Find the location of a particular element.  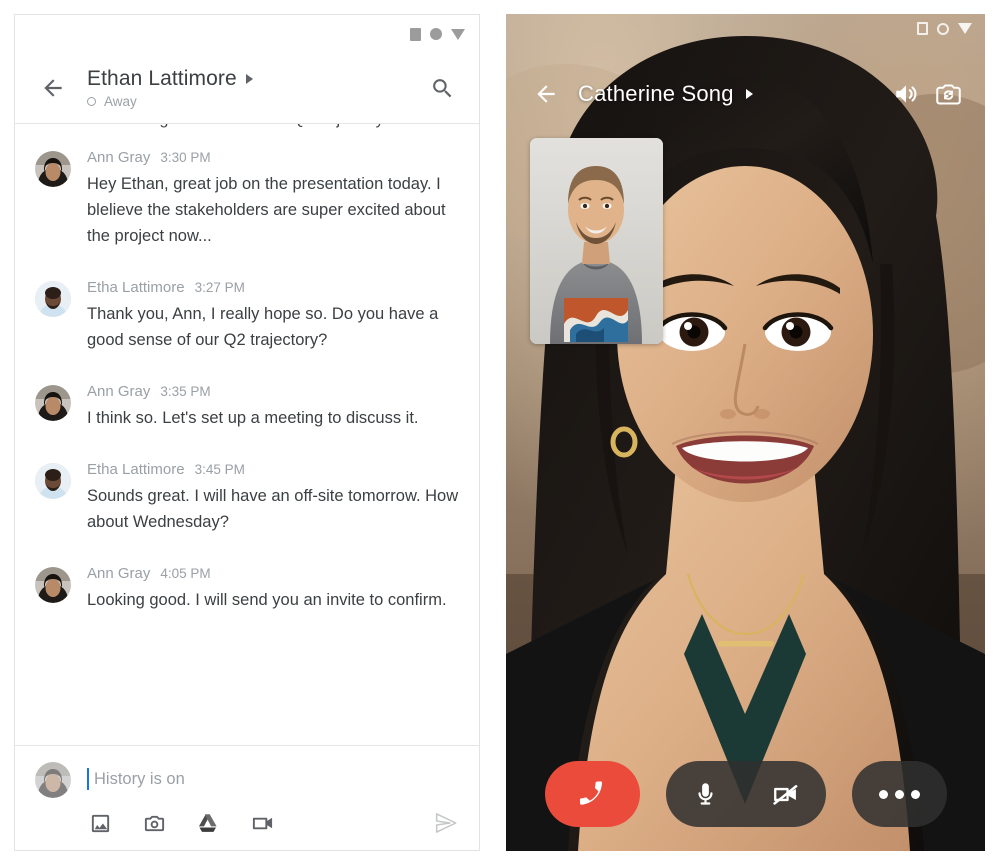

google-drive-icon is located at coordinates (207, 822).